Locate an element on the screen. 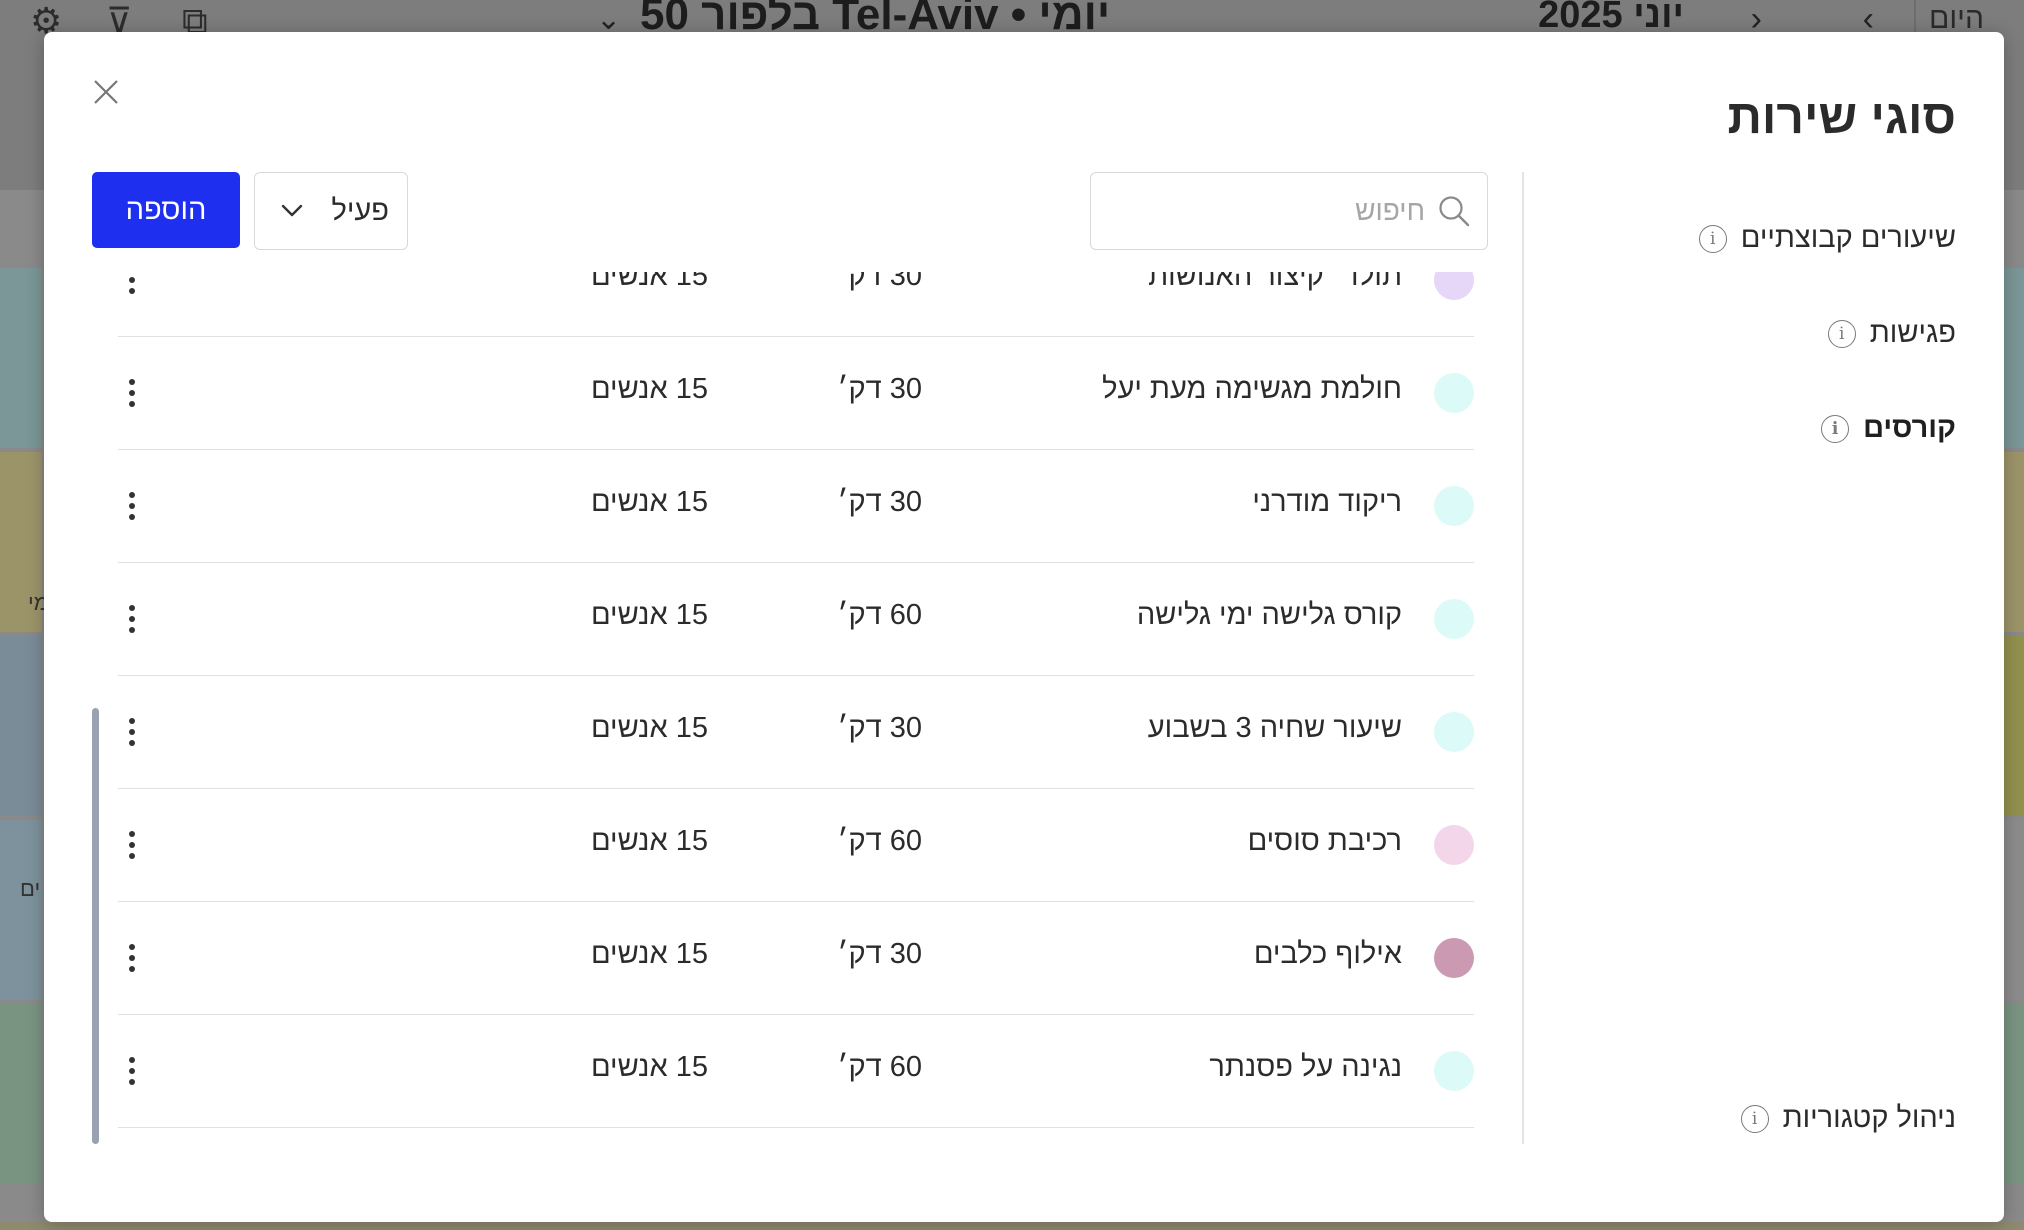  nav-item-manage-categories: ניהול קטגוריות i is located at coordinates (1848, 1118).